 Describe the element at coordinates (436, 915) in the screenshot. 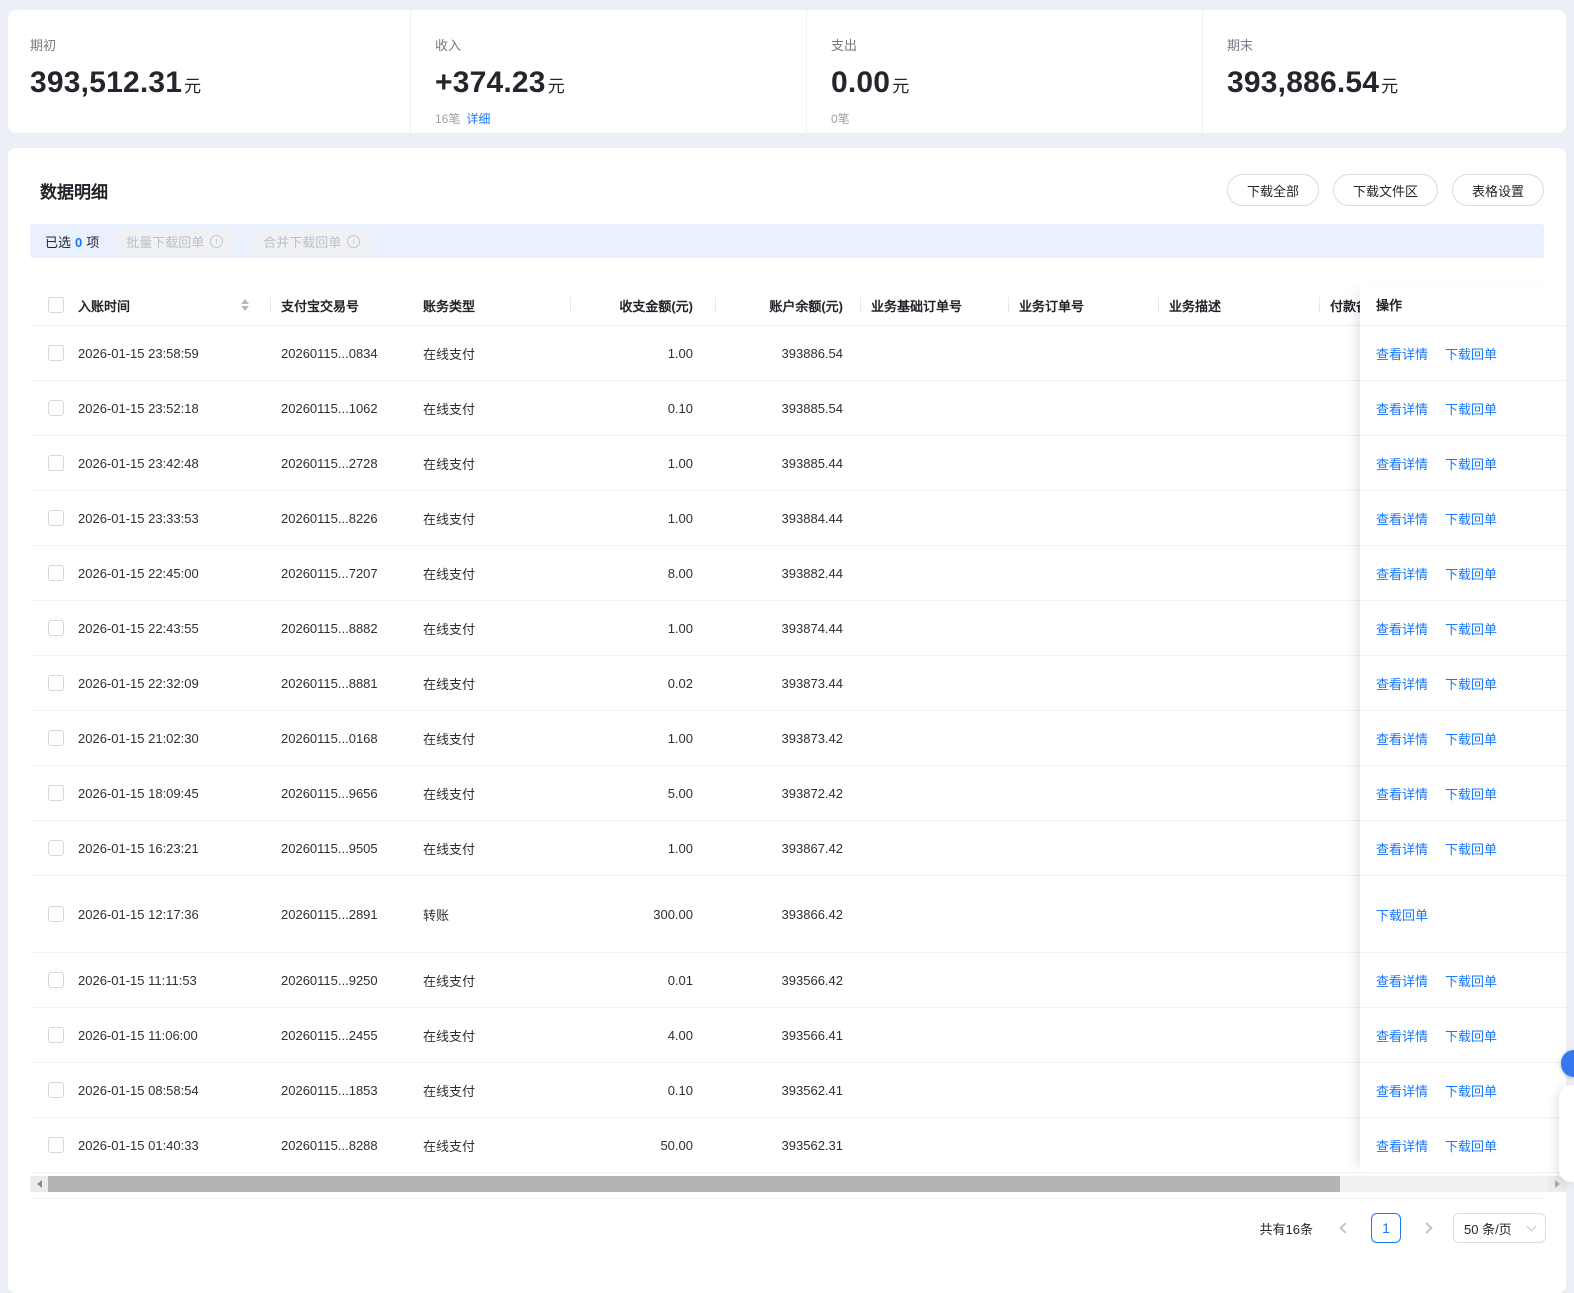

I see `cell-account-type: 转账` at that location.